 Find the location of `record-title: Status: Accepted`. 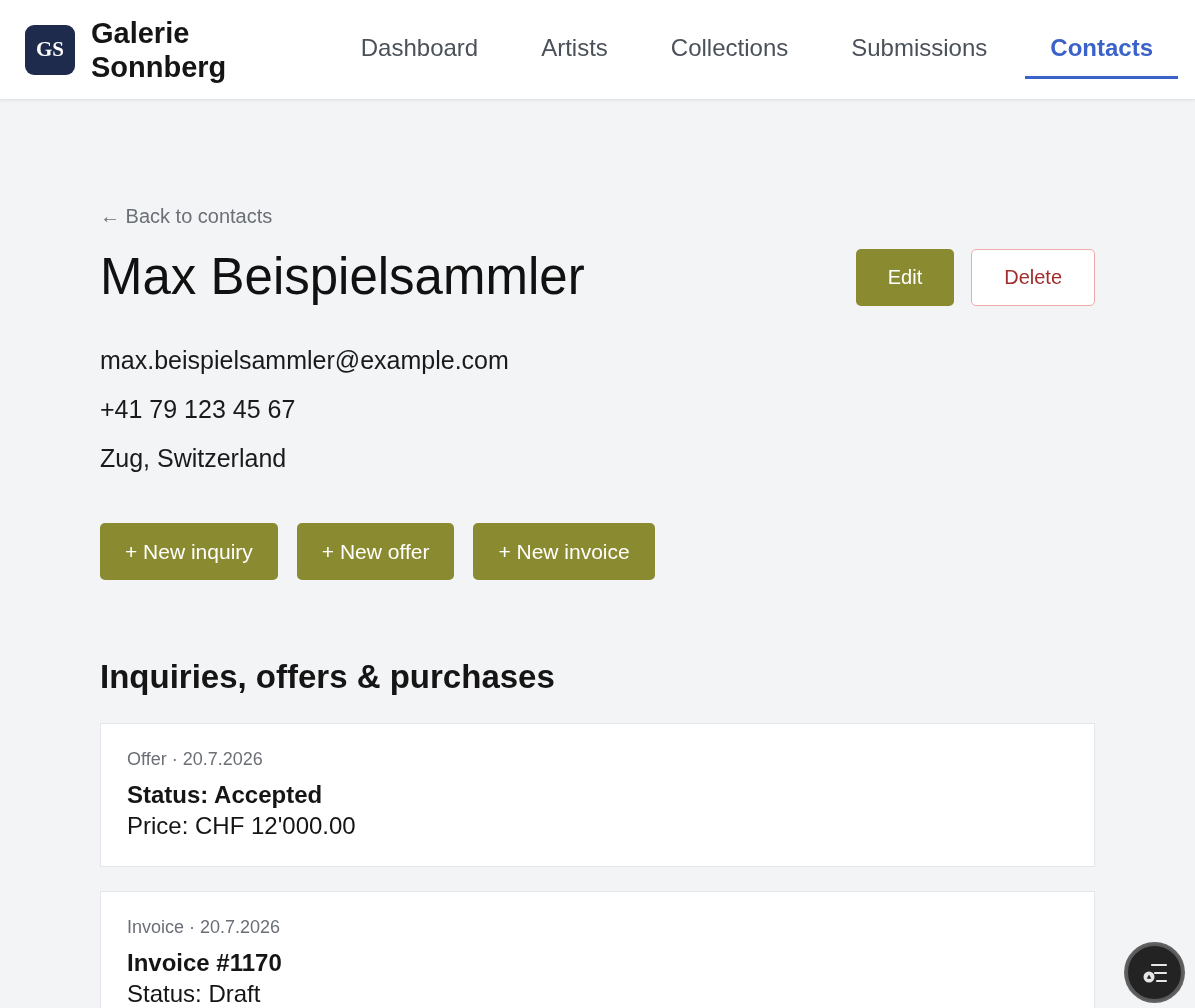

record-title: Status: Accepted is located at coordinates (225, 795).